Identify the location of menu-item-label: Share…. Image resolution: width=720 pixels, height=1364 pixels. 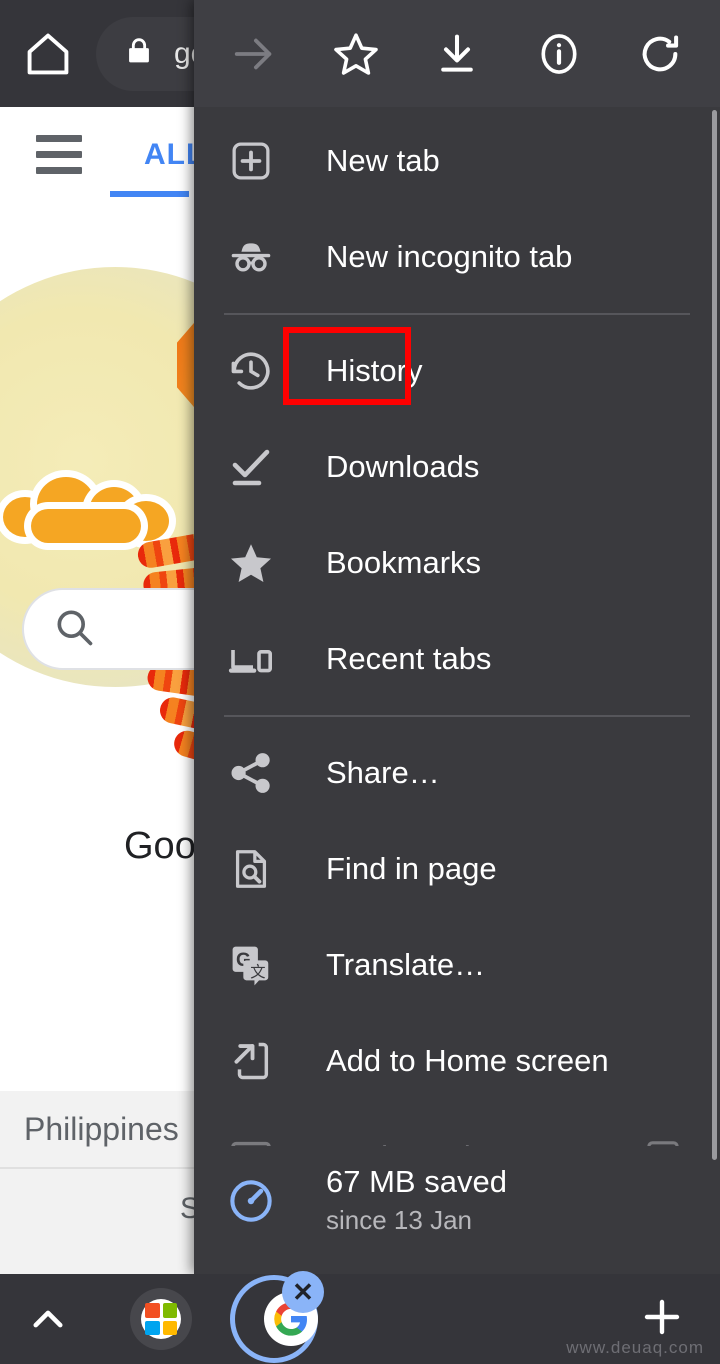
(383, 772).